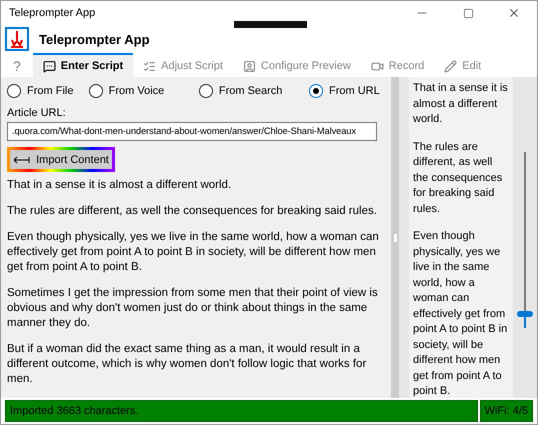 The image size is (538, 425). What do you see at coordinates (37, 112) in the screenshot?
I see `field-label: Article URL:` at bounding box center [37, 112].